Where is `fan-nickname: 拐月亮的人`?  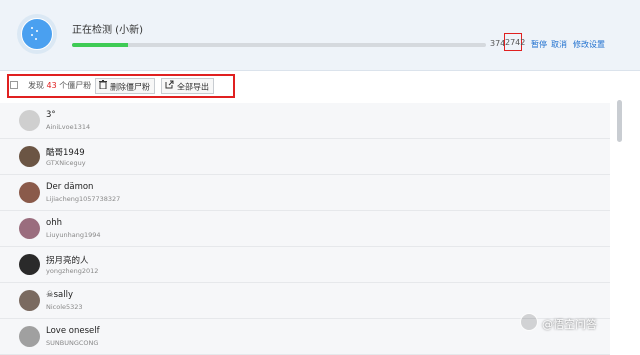 fan-nickname: 拐月亮的人 is located at coordinates (67, 261).